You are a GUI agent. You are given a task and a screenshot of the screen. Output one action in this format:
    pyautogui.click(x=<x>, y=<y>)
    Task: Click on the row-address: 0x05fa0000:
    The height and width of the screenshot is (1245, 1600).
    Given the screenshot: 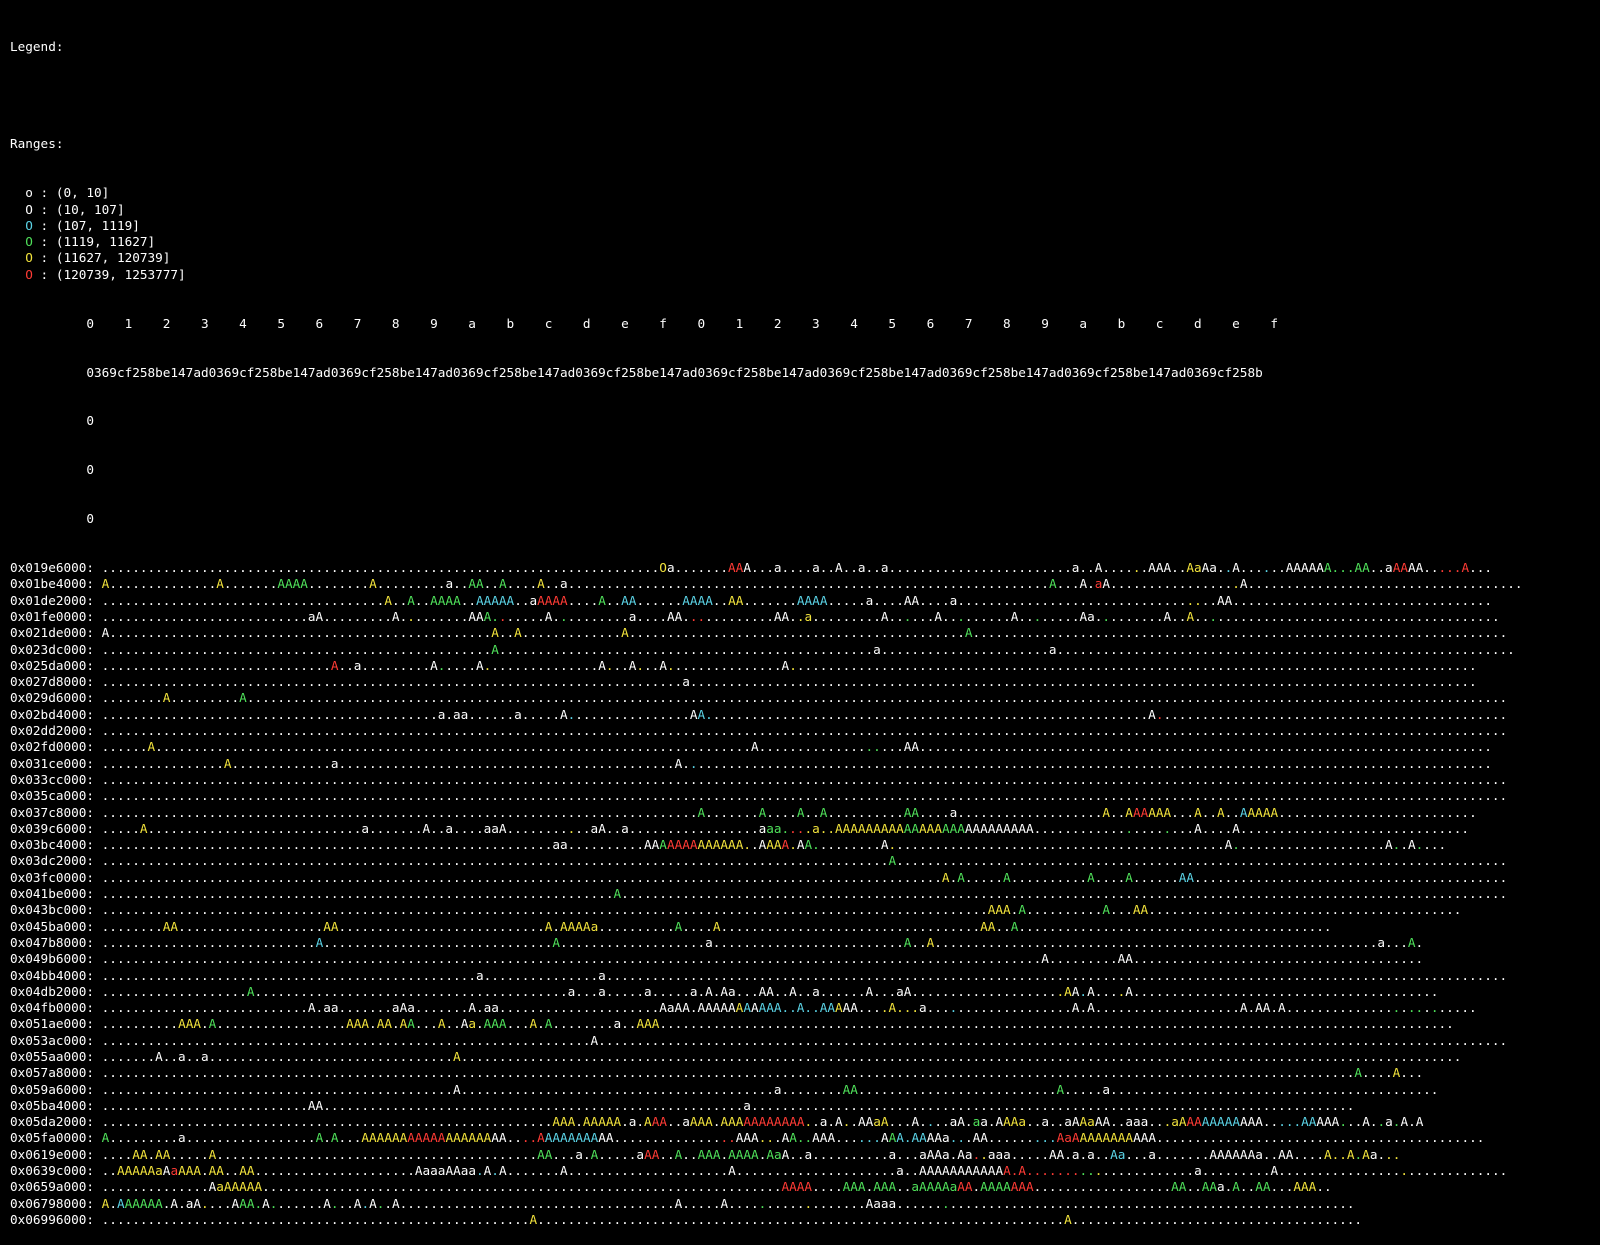 What is the action you would take?
    pyautogui.click(x=56, y=1138)
    